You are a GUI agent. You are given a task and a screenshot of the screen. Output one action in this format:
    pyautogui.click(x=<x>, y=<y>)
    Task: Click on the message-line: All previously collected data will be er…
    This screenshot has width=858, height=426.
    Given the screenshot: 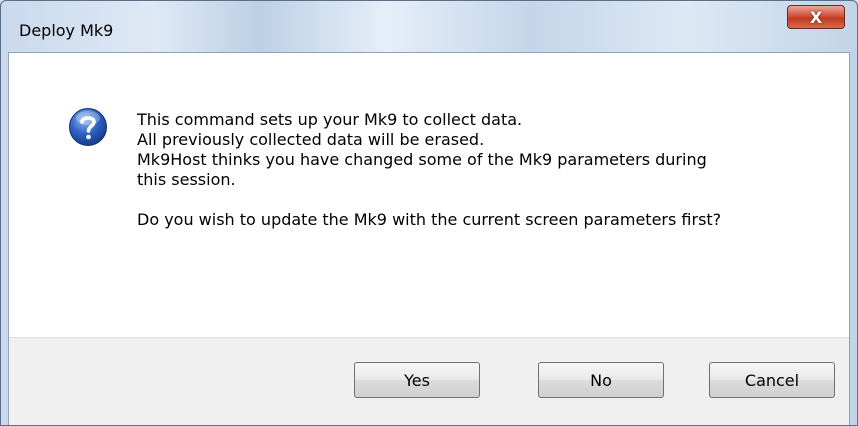 What is the action you would take?
    pyautogui.click(x=311, y=139)
    